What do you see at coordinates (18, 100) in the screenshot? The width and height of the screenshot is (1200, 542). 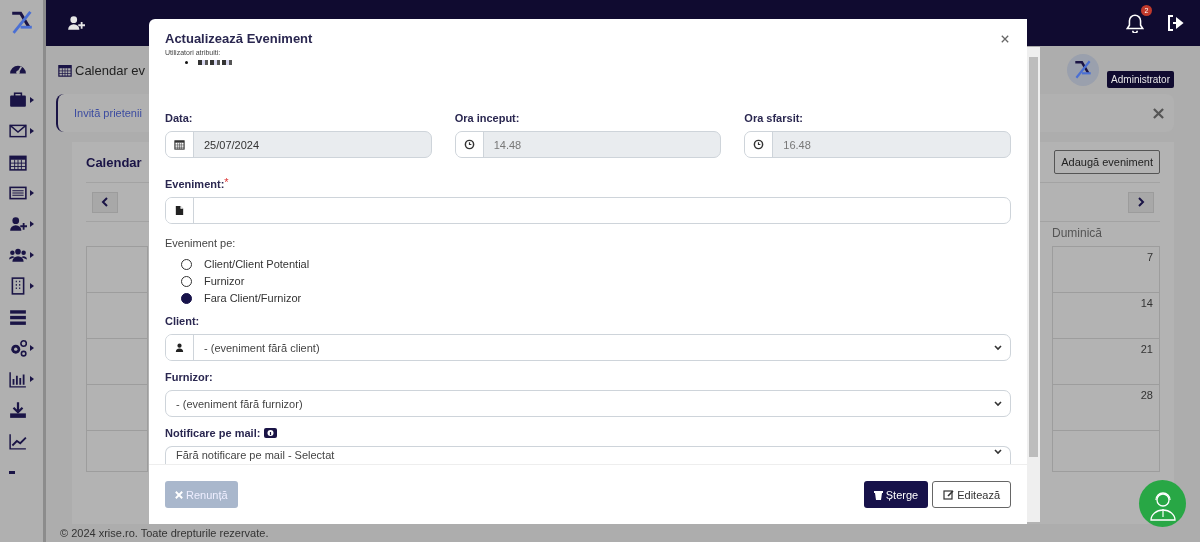 I see `briefcase-icon` at bounding box center [18, 100].